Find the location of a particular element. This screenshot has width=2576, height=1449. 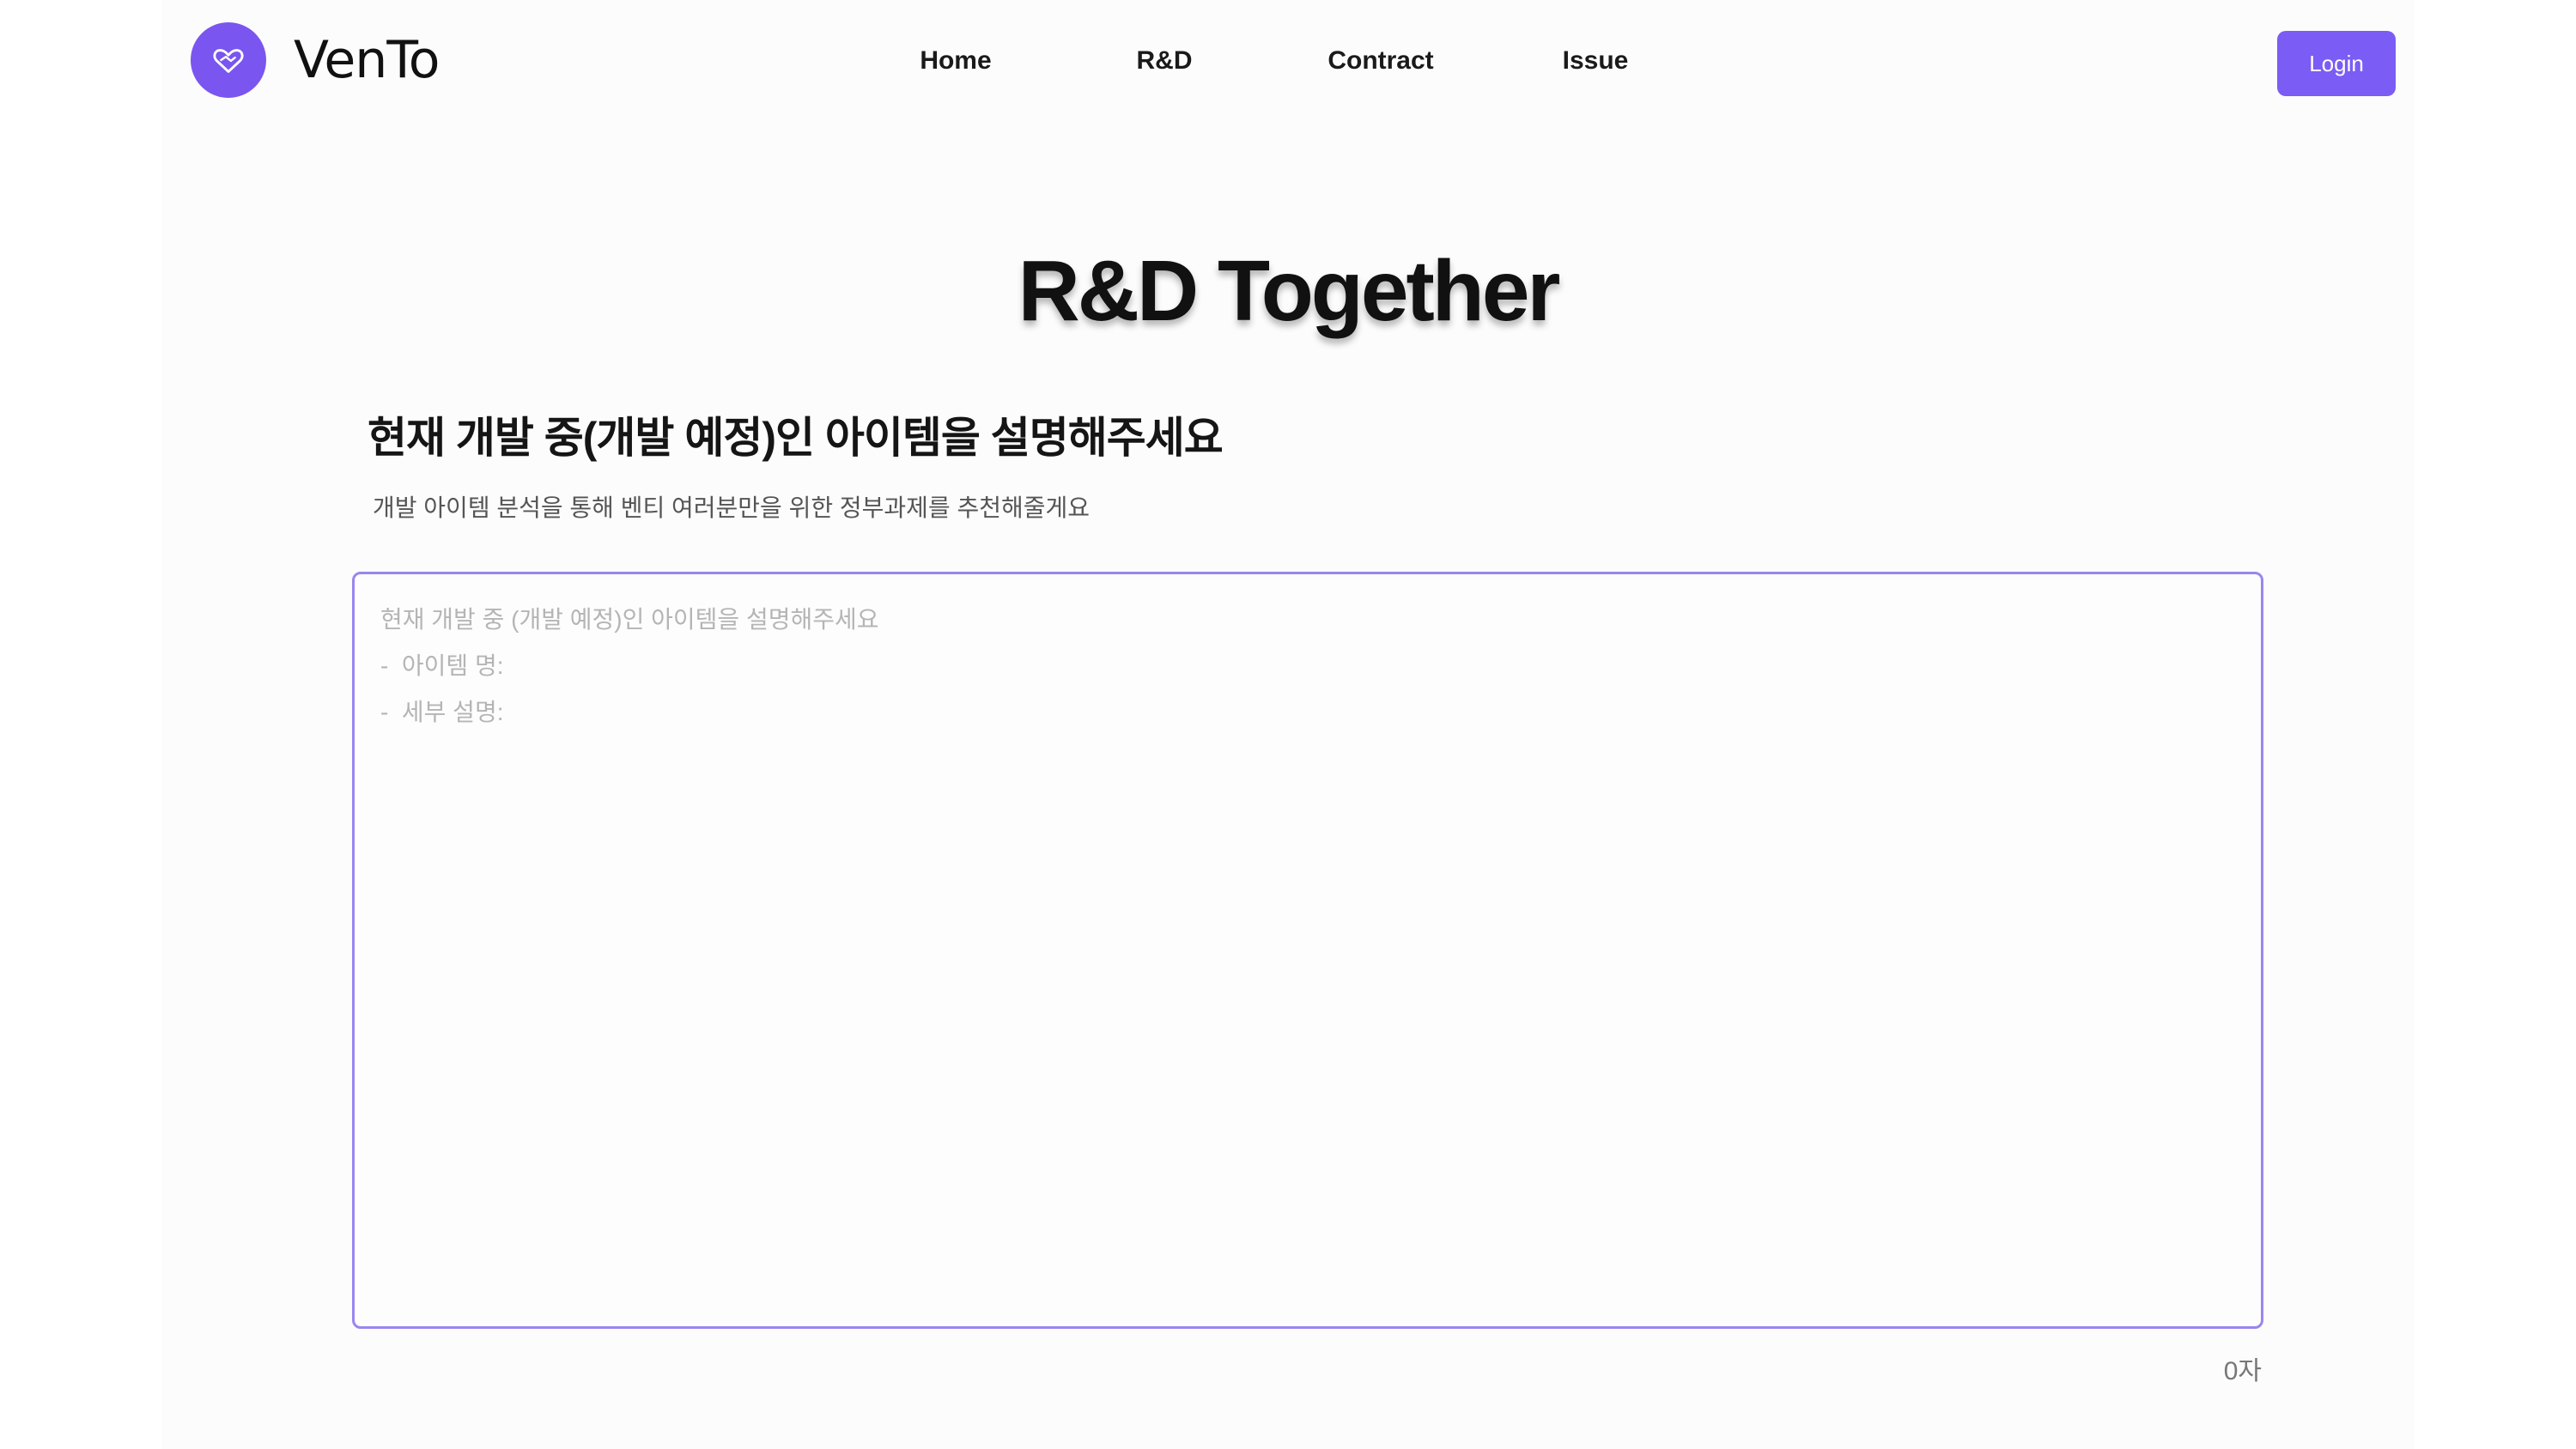

page-title: R&D Together is located at coordinates (1290, 291).